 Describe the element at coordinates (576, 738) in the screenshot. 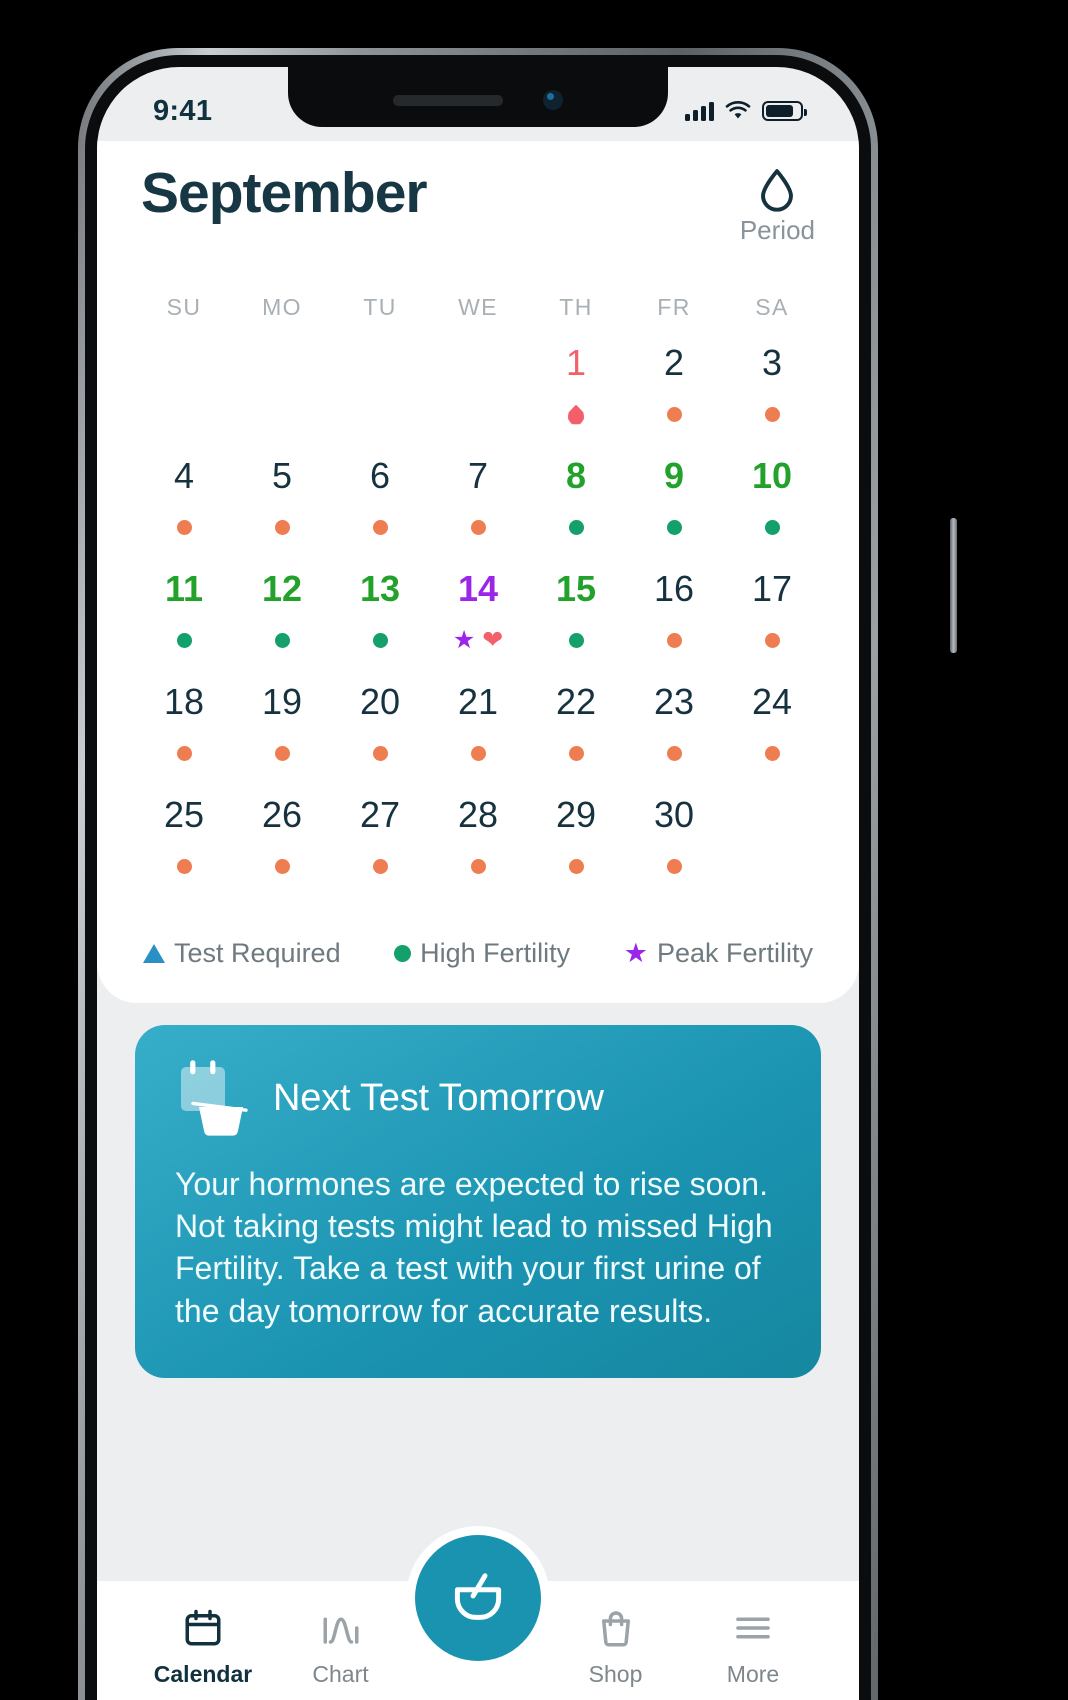

I see `calendar-day-cell: 22` at that location.